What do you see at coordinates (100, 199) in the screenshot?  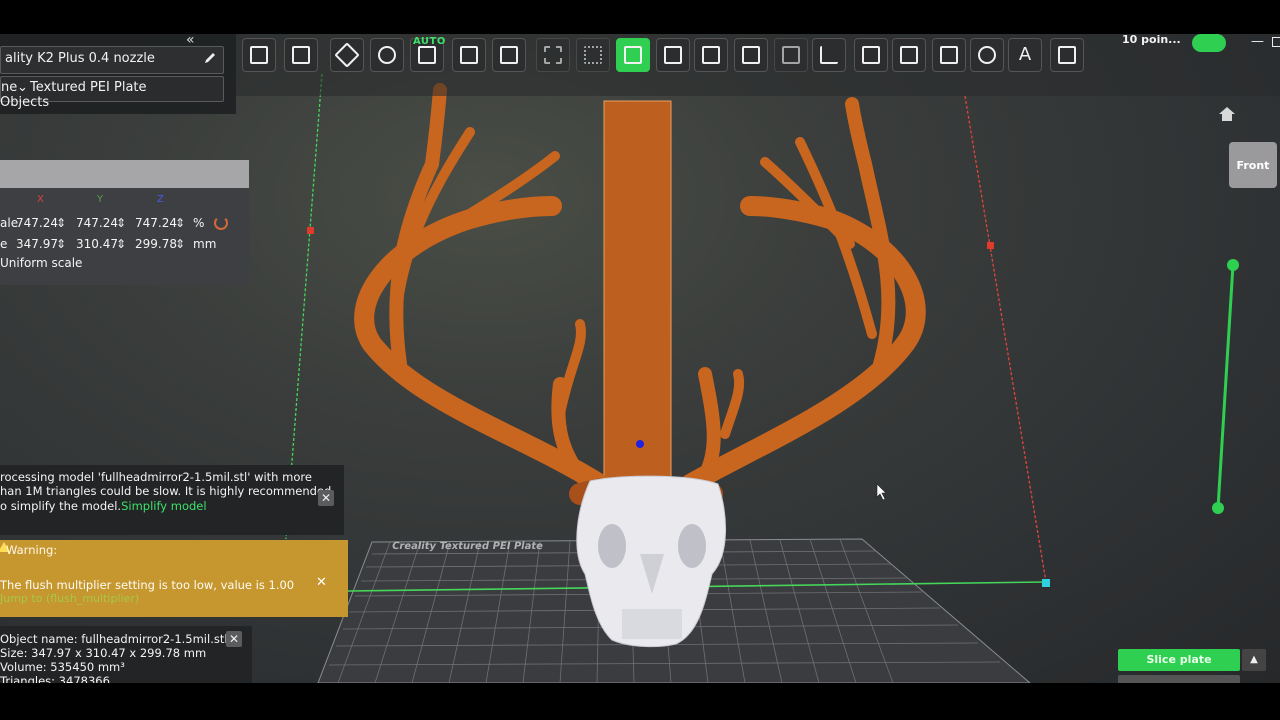 I see `axis-y-label: Y` at bounding box center [100, 199].